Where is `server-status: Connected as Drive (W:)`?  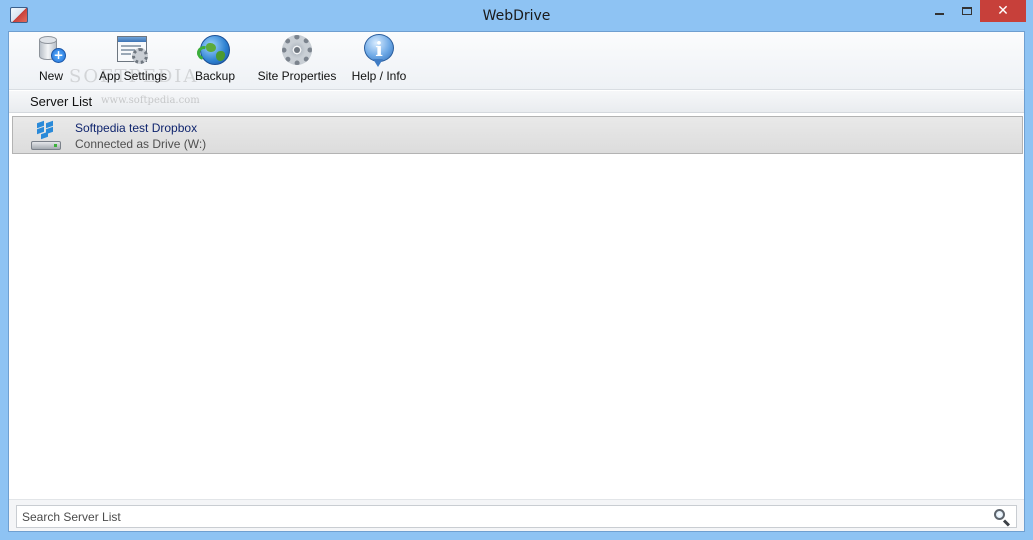
server-status: Connected as Drive (W:) is located at coordinates (141, 144).